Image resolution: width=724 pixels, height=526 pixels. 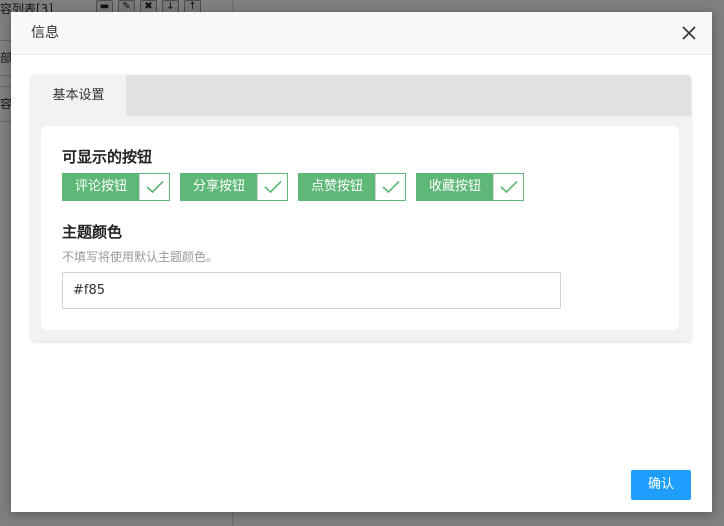 What do you see at coordinates (689, 33) in the screenshot?
I see `close-icon` at bounding box center [689, 33].